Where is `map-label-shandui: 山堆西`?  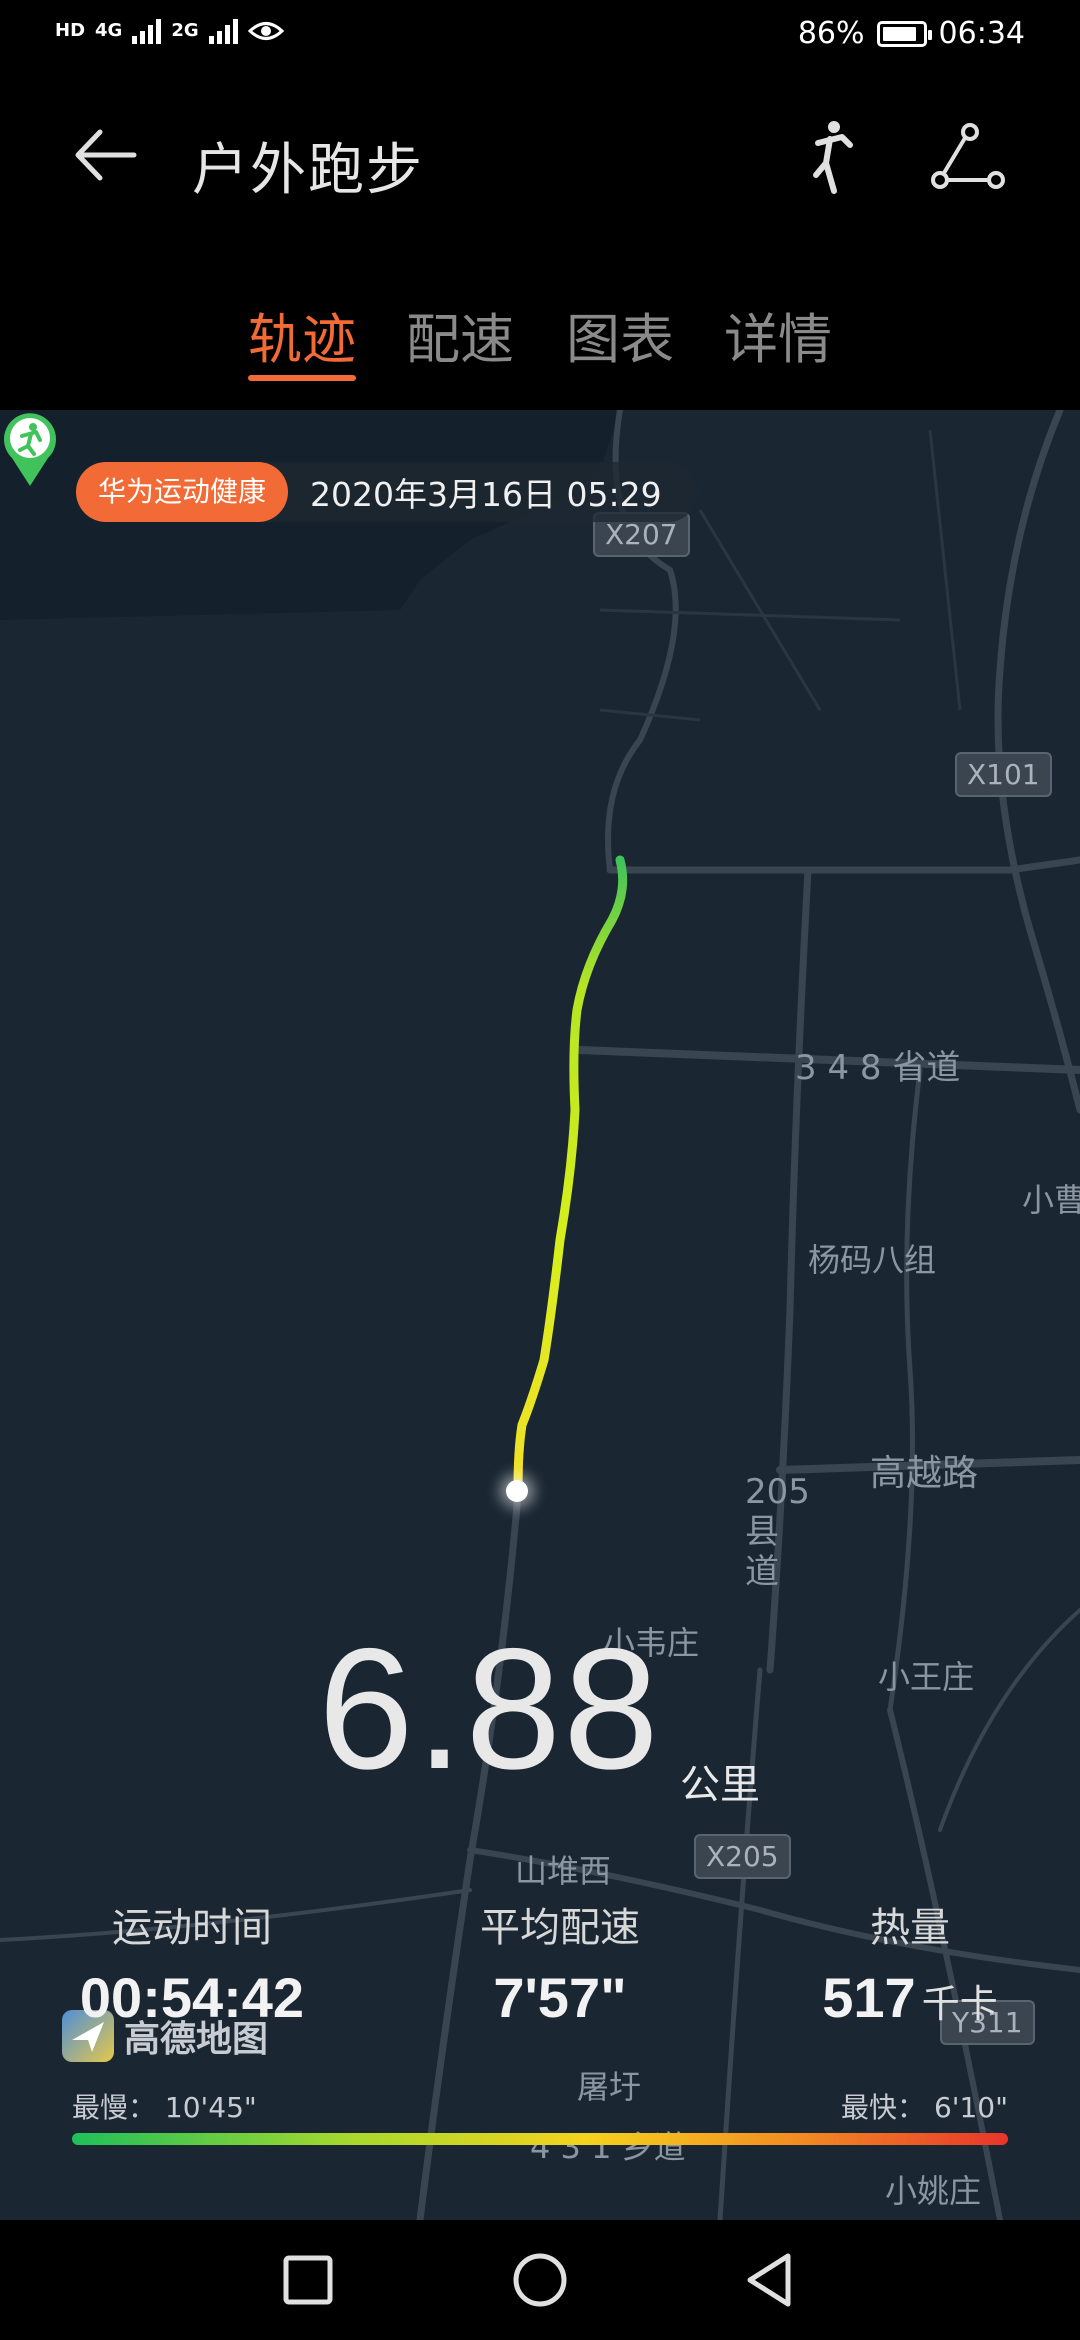 map-label-shandui: 山堆西 is located at coordinates (563, 1871).